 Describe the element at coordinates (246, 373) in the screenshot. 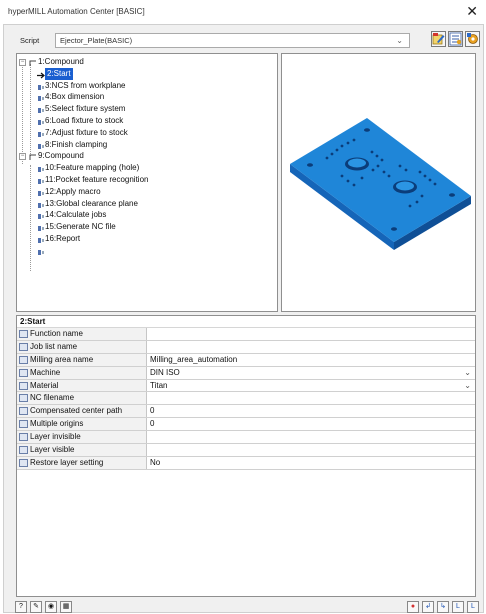

I see `property-row: Machine DIN ISO ⌄` at that location.